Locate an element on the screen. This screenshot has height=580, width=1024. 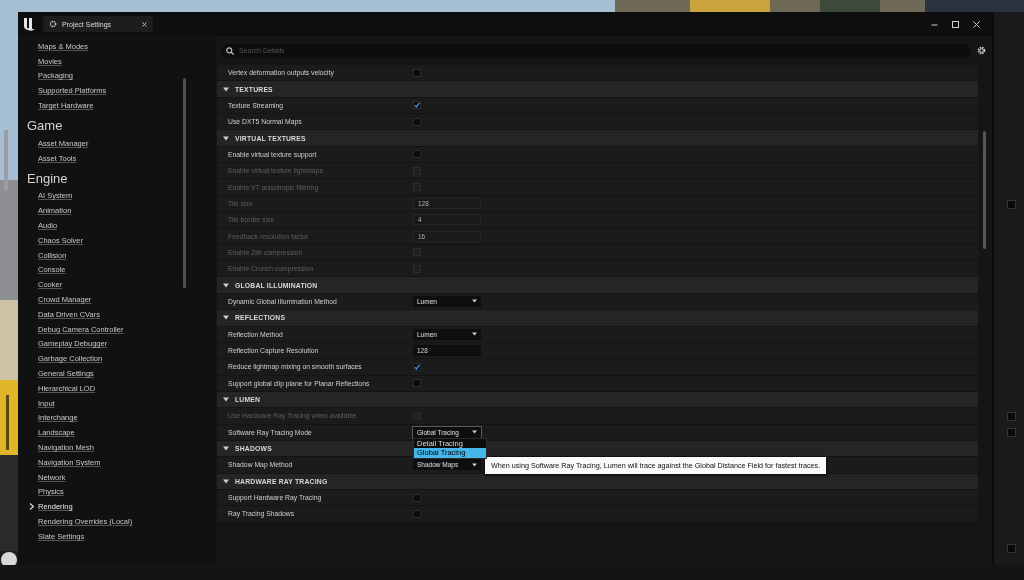
section-heading: Game is located at coordinates (45, 126).